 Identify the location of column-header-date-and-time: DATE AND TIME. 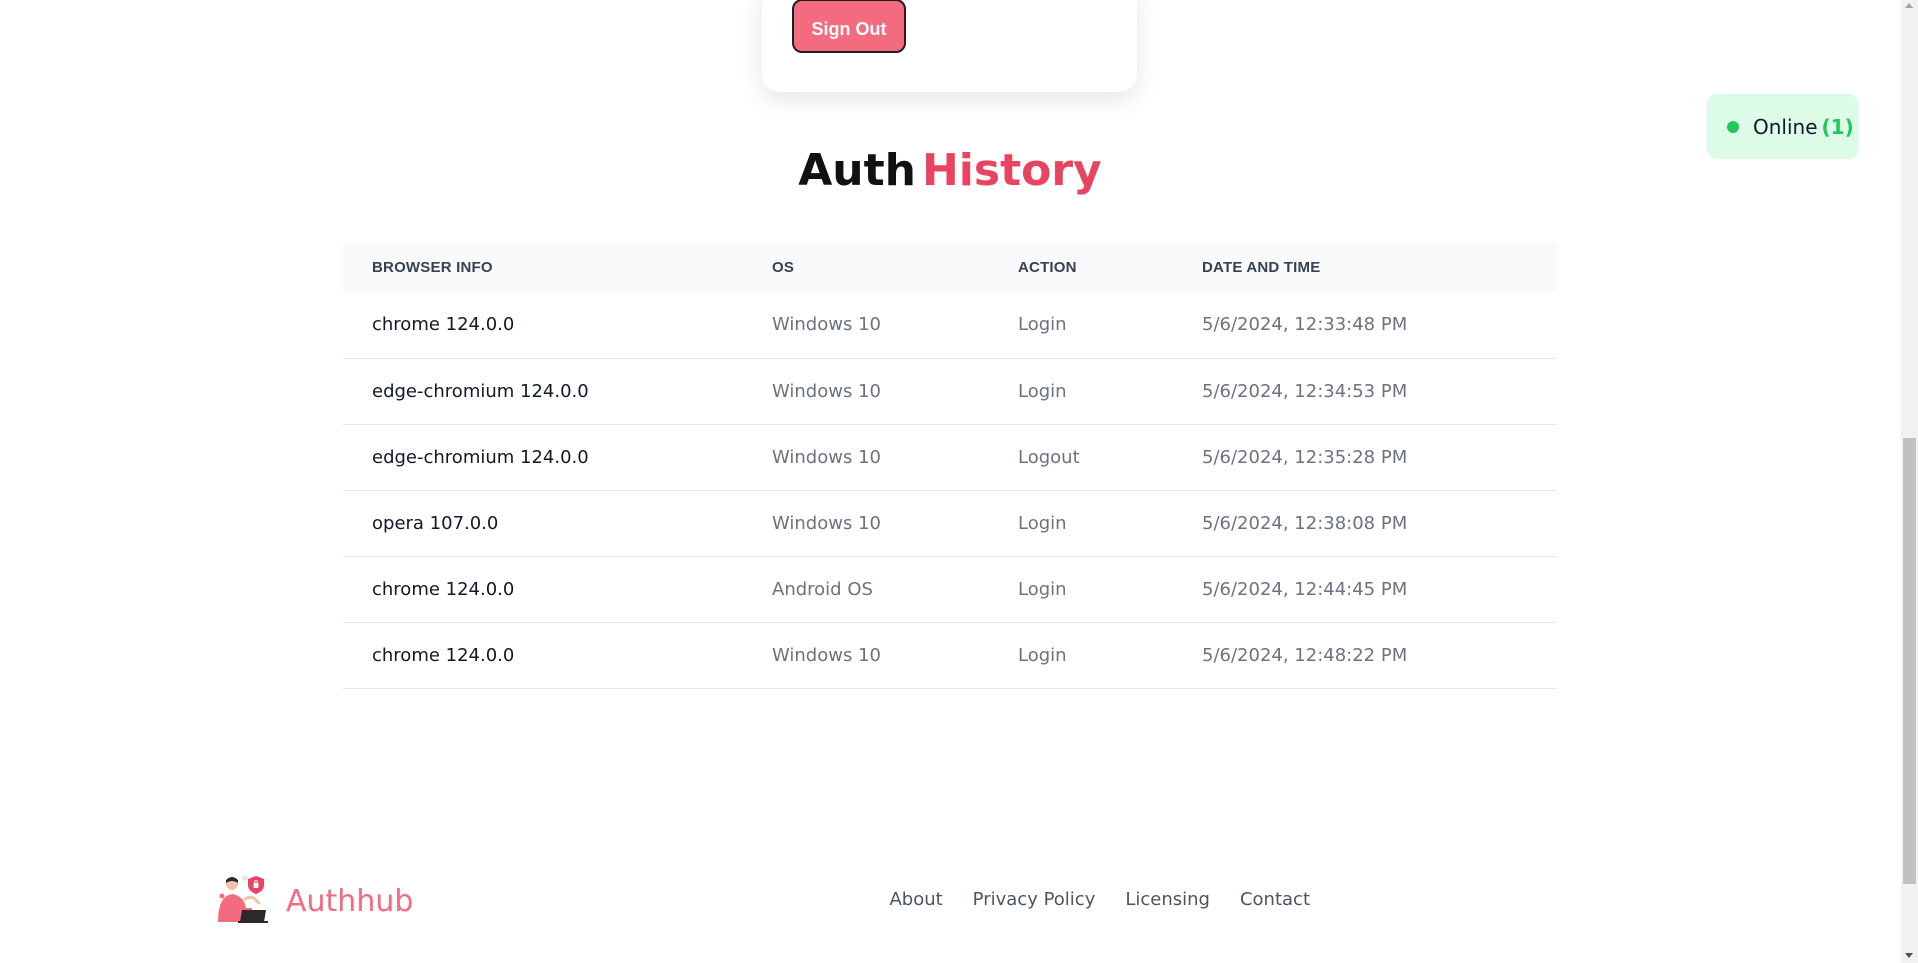
(1261, 267).